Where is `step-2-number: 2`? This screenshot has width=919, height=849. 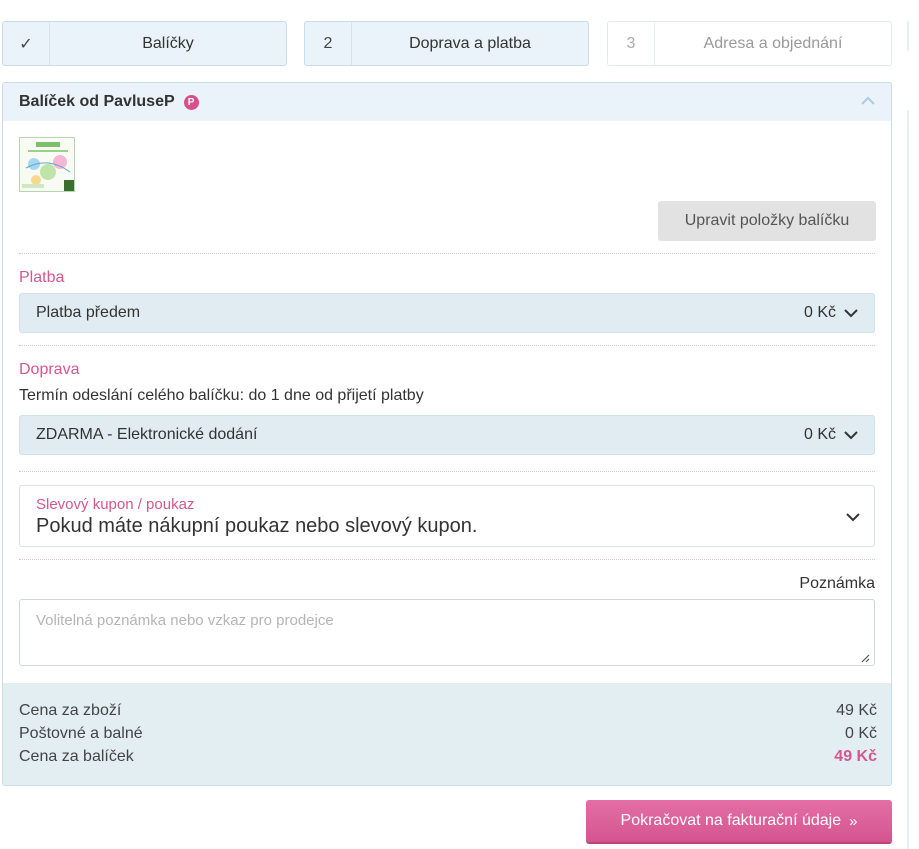
step-2-number: 2 is located at coordinates (328, 43).